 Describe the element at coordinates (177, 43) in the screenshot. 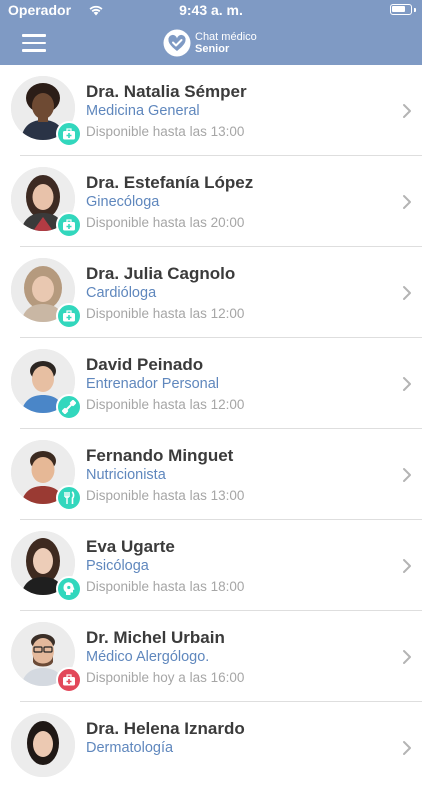

I see `heart-check-icon` at that location.